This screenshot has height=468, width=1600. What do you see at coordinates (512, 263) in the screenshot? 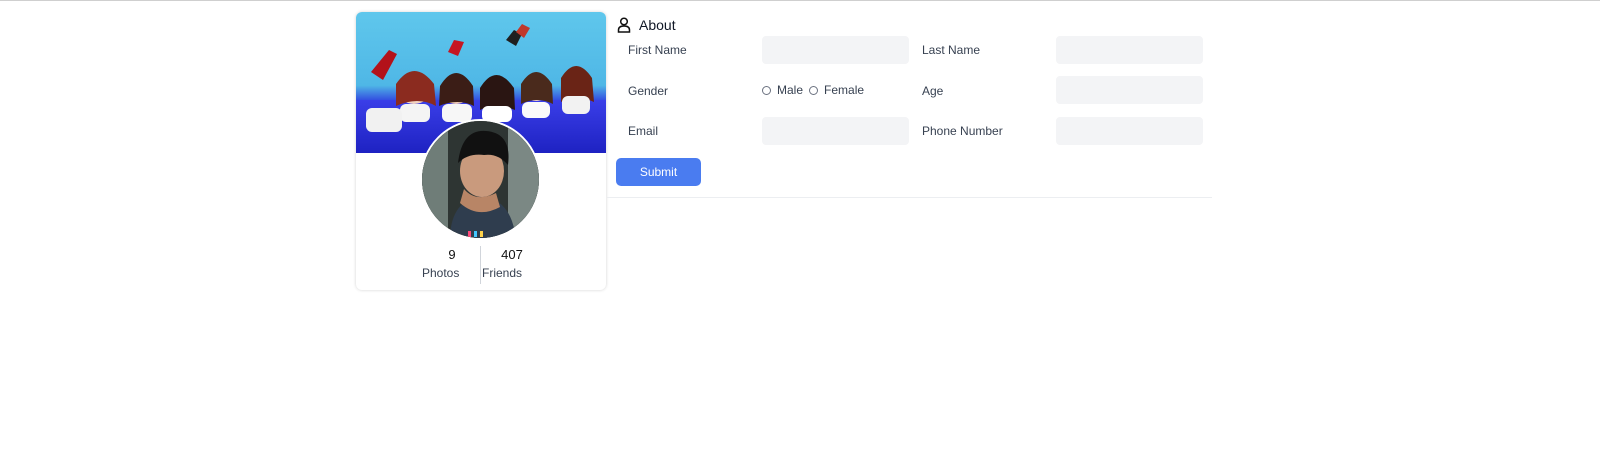
I see `stat-friends: 407 Friends` at bounding box center [512, 263].